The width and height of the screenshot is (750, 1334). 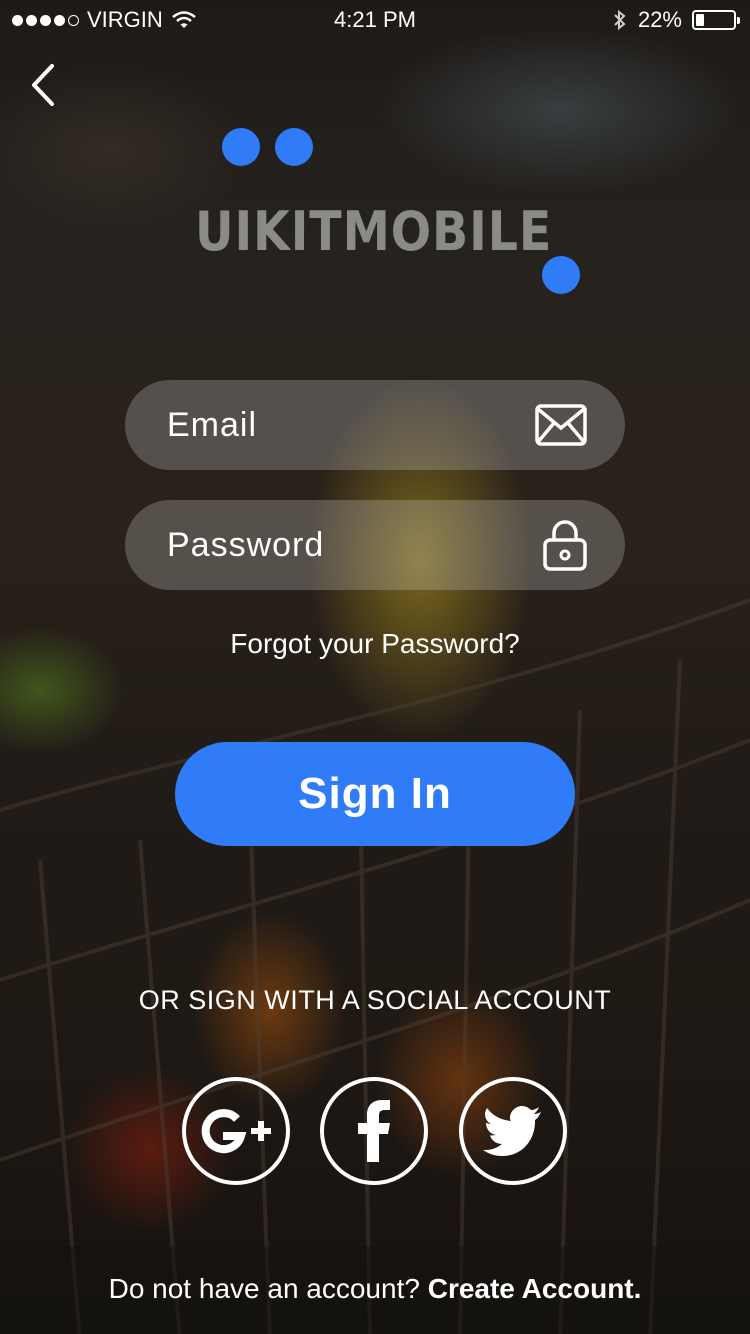 What do you see at coordinates (264, 1288) in the screenshot?
I see `signup-prompt-text: Do not have an account?` at bounding box center [264, 1288].